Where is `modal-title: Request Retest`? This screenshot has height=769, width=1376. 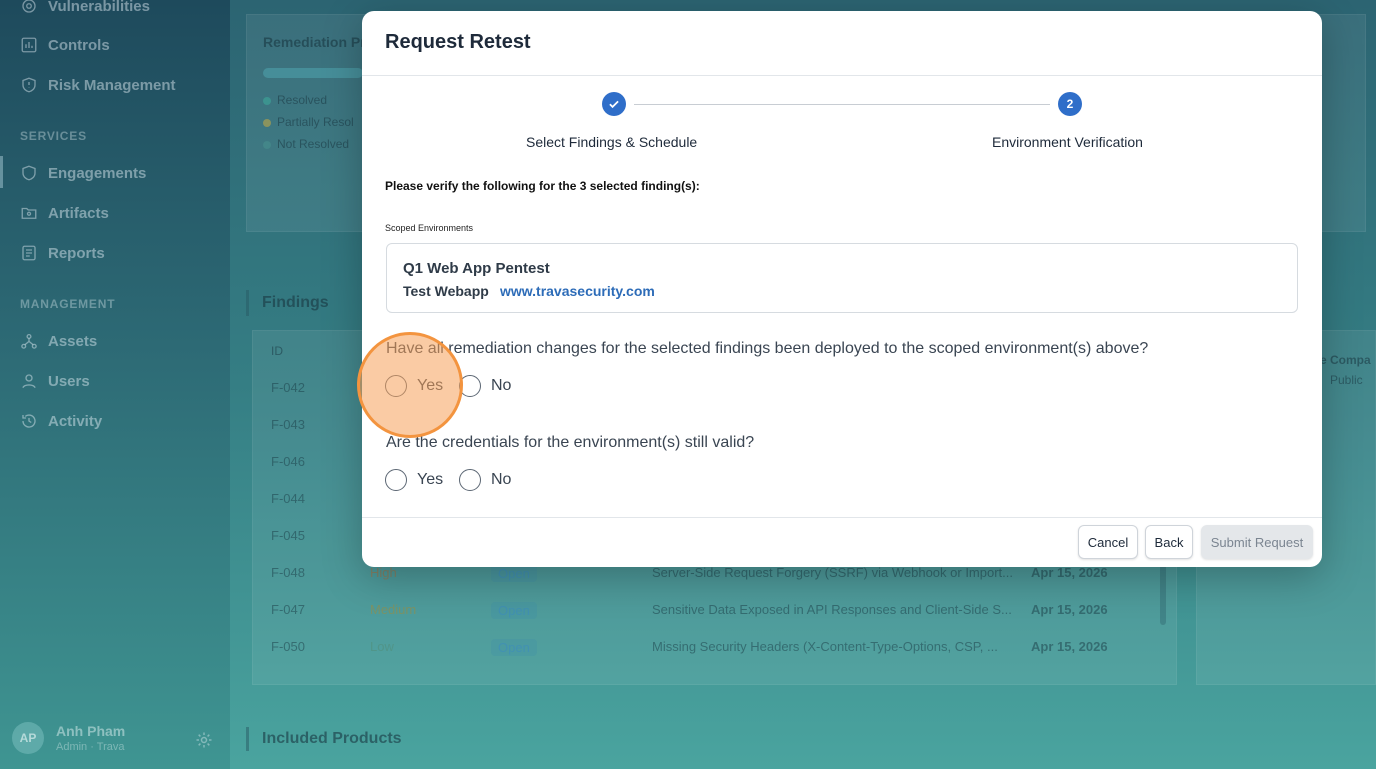
modal-title: Request Retest is located at coordinates (458, 42).